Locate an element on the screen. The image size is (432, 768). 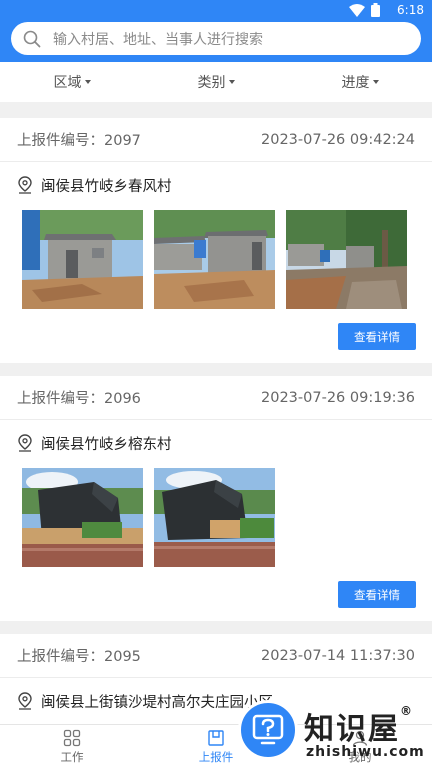
report-datetime: 2023-07-26 09:42:24 is located at coordinates (338, 139).